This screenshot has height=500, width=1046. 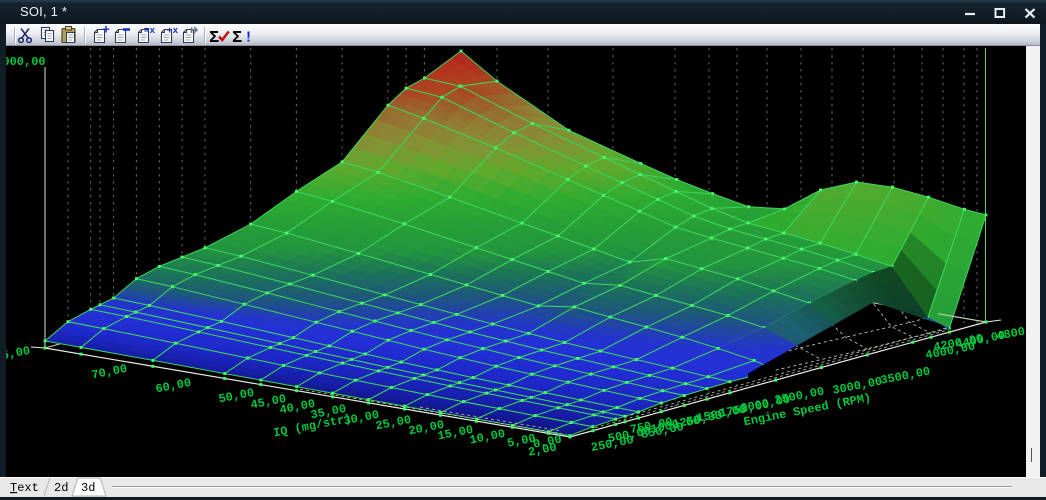 I want to click on svg-text: 000,00, so click(x=26, y=62).